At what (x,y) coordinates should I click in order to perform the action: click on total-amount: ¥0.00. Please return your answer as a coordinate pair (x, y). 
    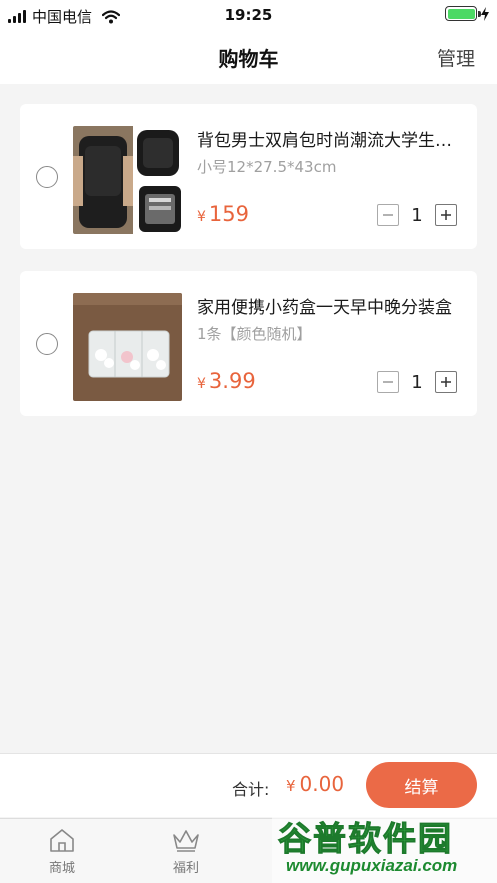
    Looking at the image, I should click on (315, 784).